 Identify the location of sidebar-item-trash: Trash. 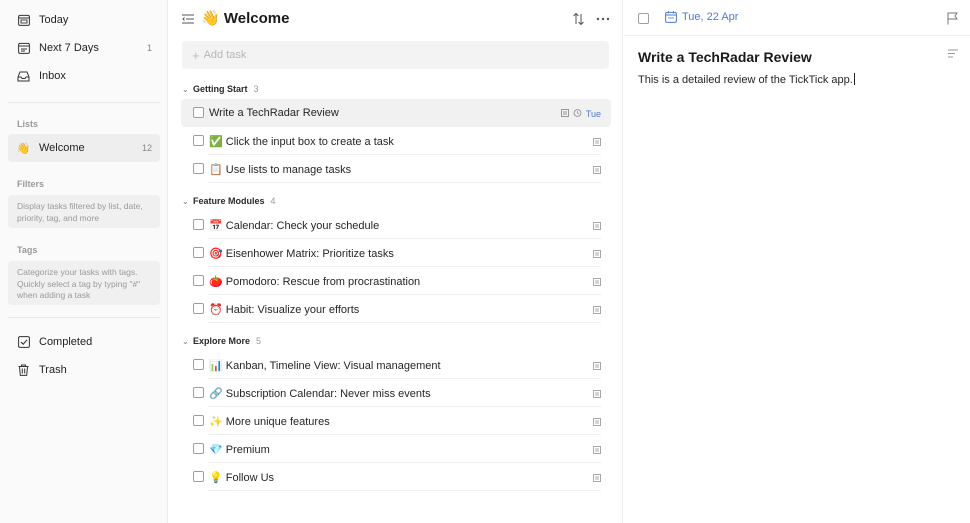
(84, 370).